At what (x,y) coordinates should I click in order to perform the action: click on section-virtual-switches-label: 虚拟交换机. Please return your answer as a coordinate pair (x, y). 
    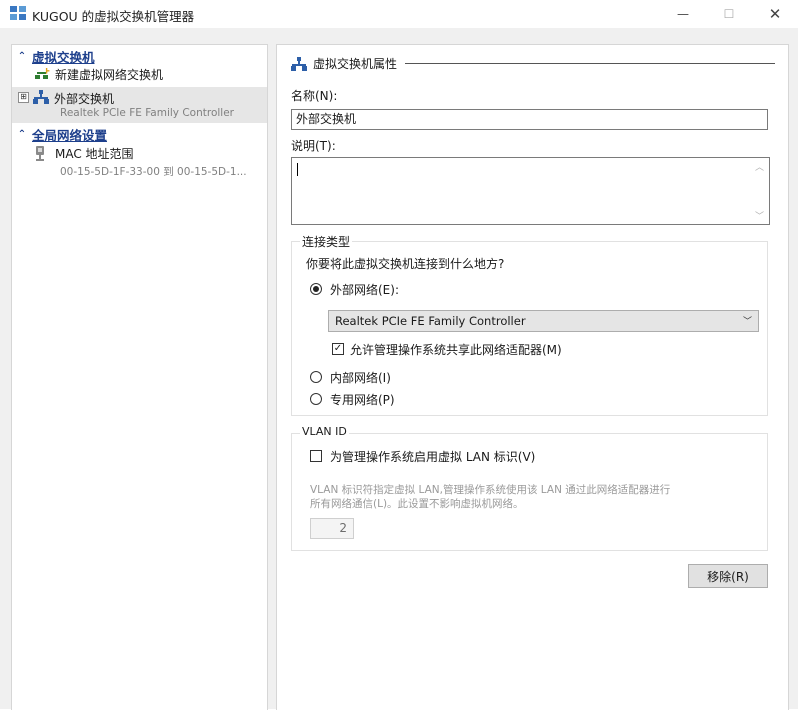
    Looking at the image, I should click on (63, 57).